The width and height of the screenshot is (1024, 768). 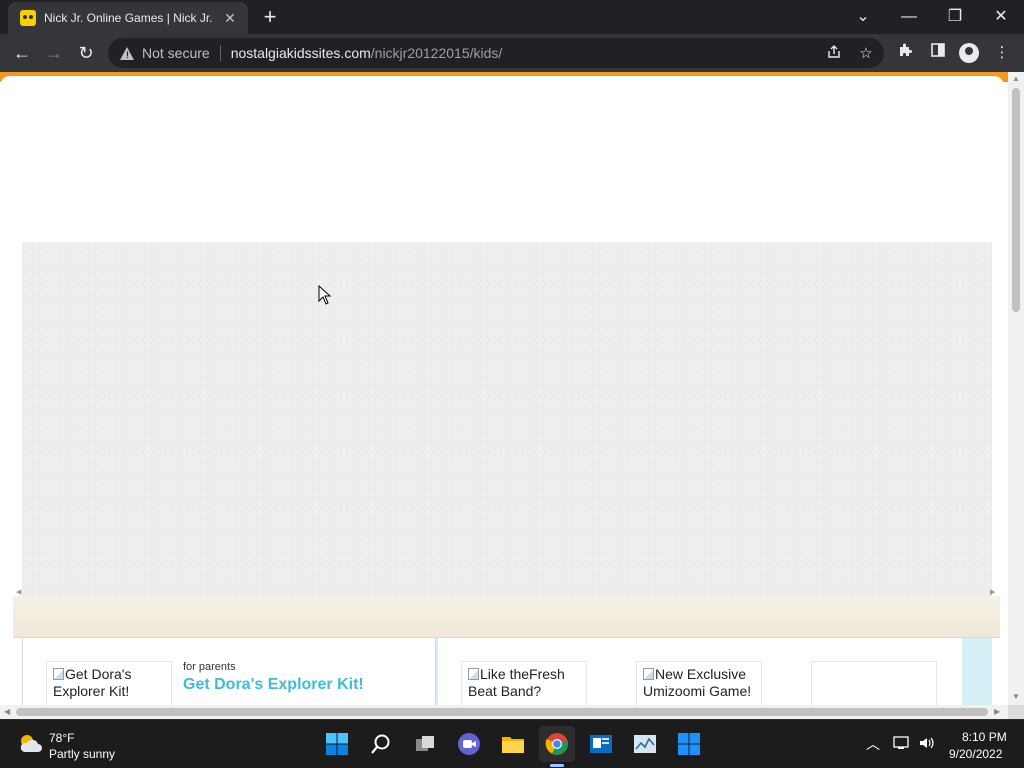 I want to click on scroll-left-arrow-icon: ◀, so click(x=7, y=711).